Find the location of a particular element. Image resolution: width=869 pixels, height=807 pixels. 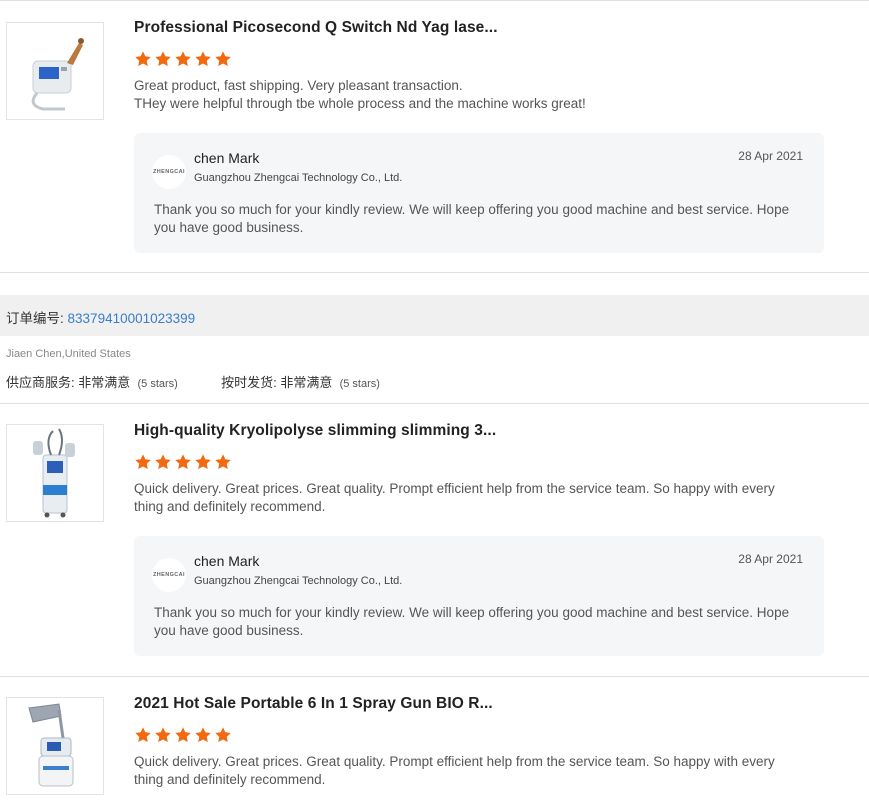

order-label: 订单编号: 83379410001023399 is located at coordinates (100, 317).